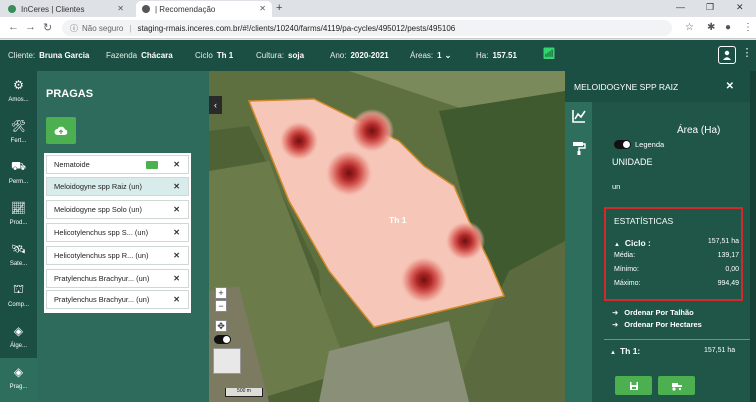 The height and width of the screenshot is (402, 756). Describe the element at coordinates (157, 55) in the screenshot. I see `fazenda-value: Chácara` at that location.